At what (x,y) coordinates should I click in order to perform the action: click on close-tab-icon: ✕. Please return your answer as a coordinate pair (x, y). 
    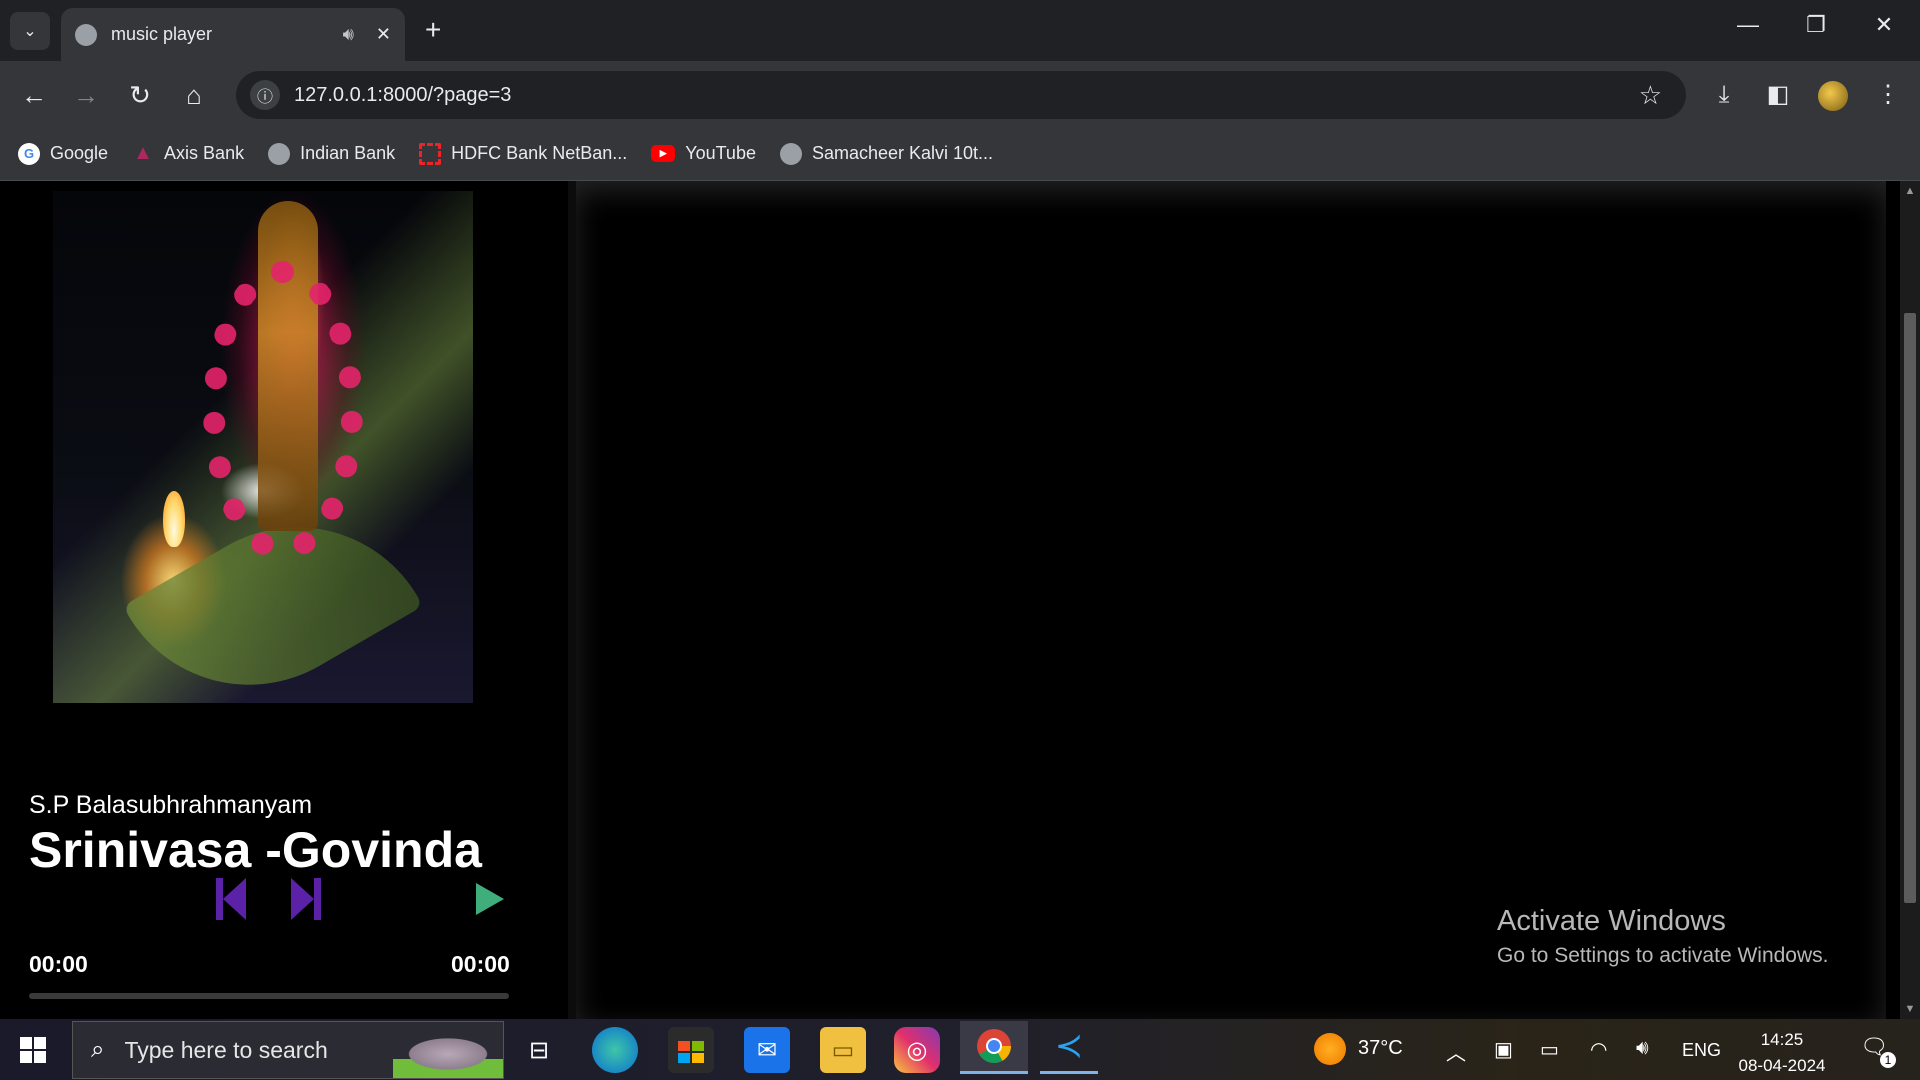
    Looking at the image, I should click on (383, 34).